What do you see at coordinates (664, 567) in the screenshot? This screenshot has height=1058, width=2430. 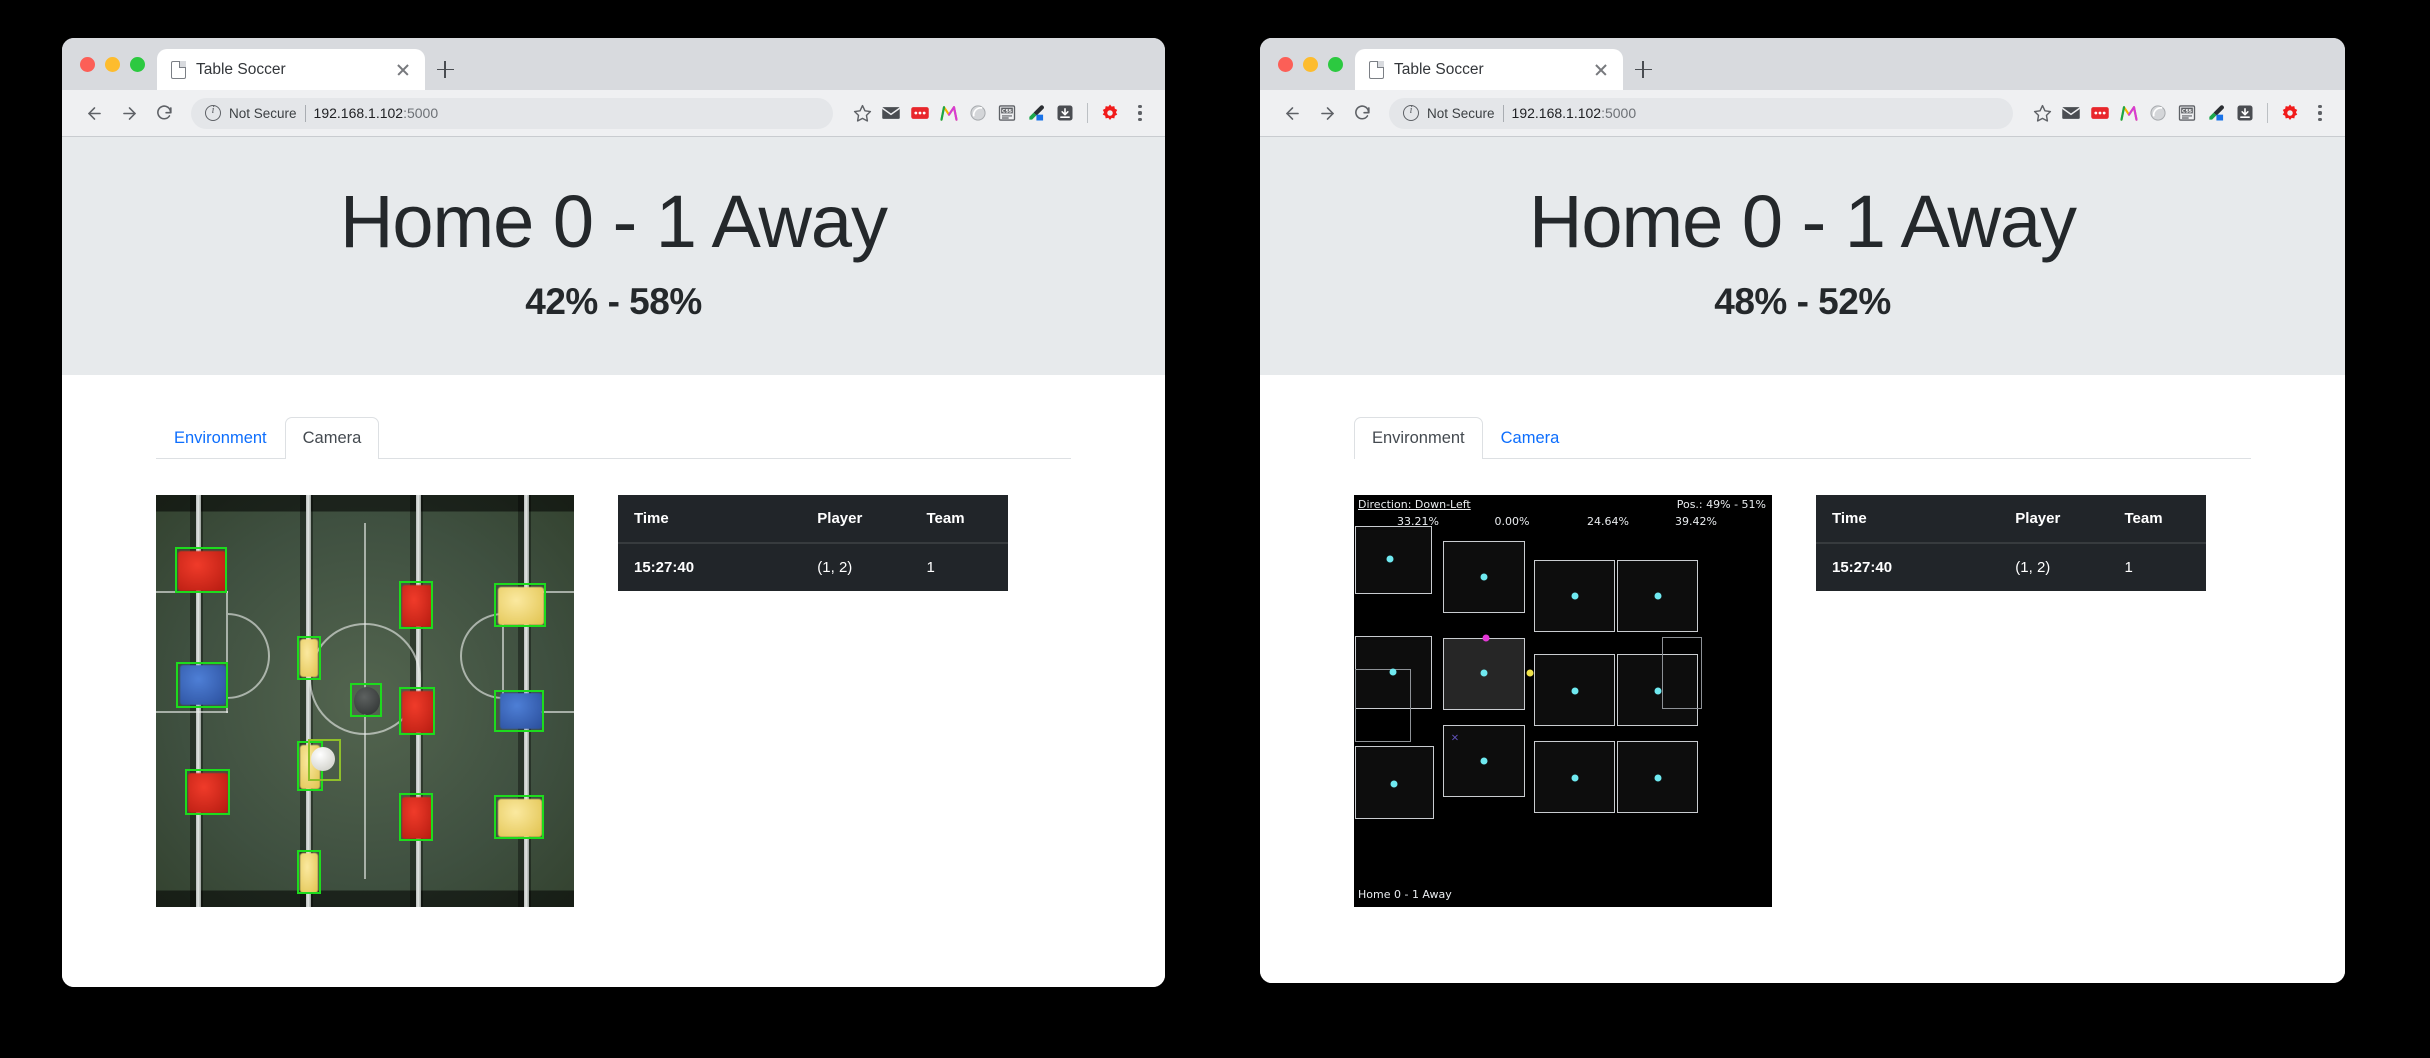 I see `cell-time: 15:27:40` at bounding box center [664, 567].